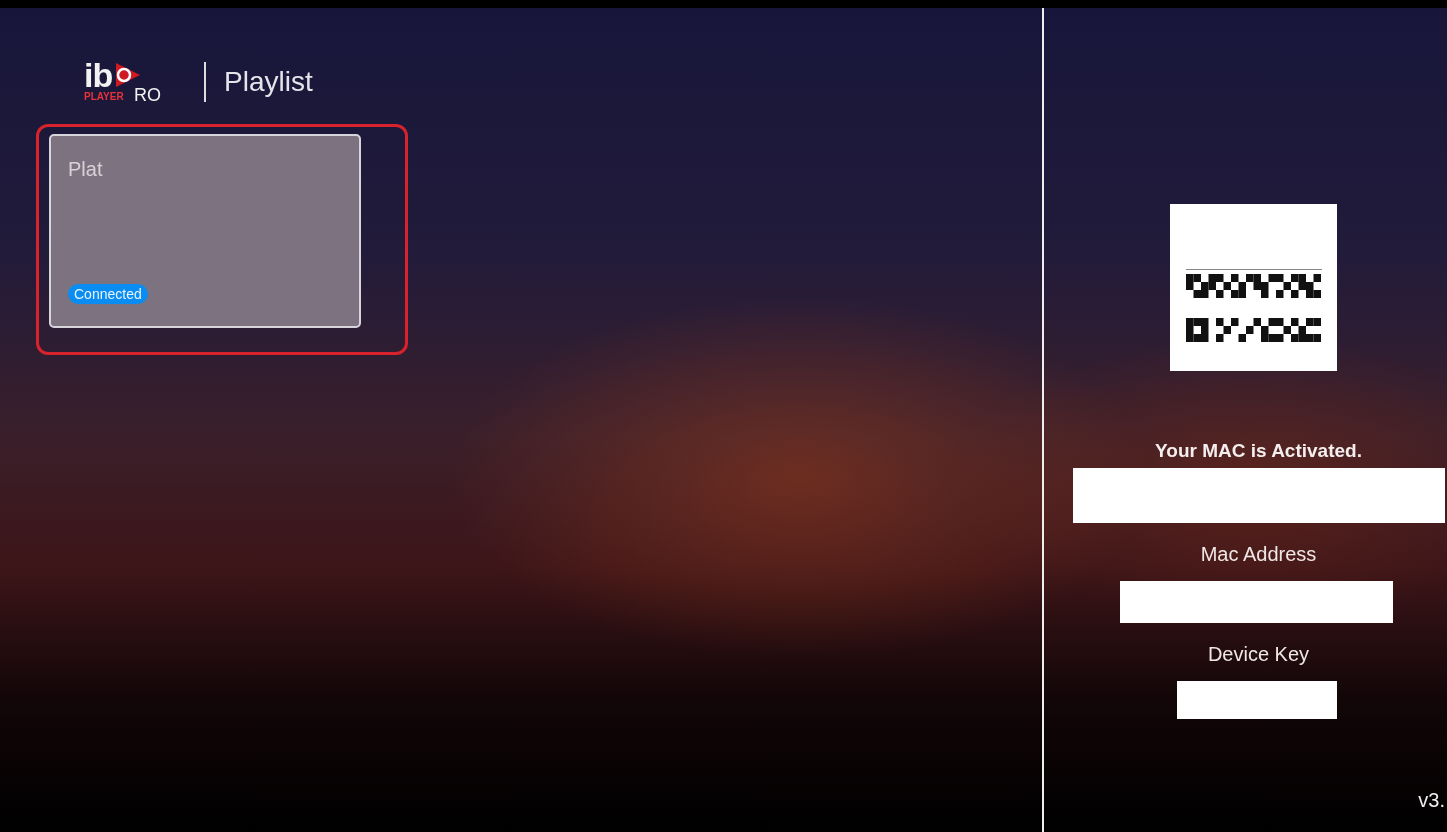 The image size is (1447, 832). Describe the element at coordinates (1258, 451) in the screenshot. I see `activation-message: Your MAC is Activated.` at that location.